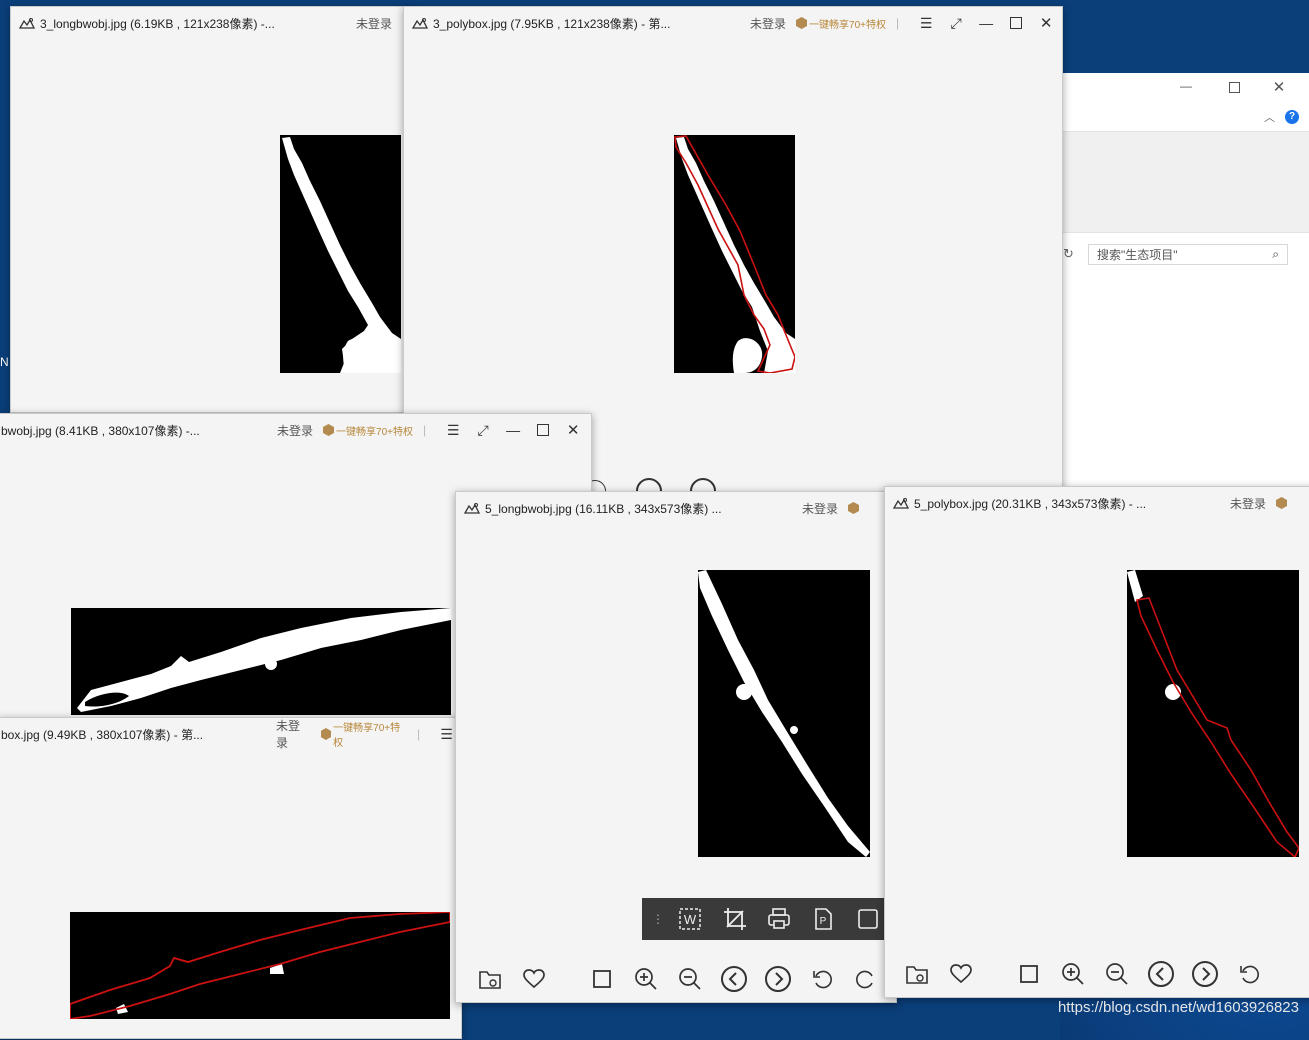  I want to click on search-placeholder: 搜索"生态项目", so click(1137, 255).